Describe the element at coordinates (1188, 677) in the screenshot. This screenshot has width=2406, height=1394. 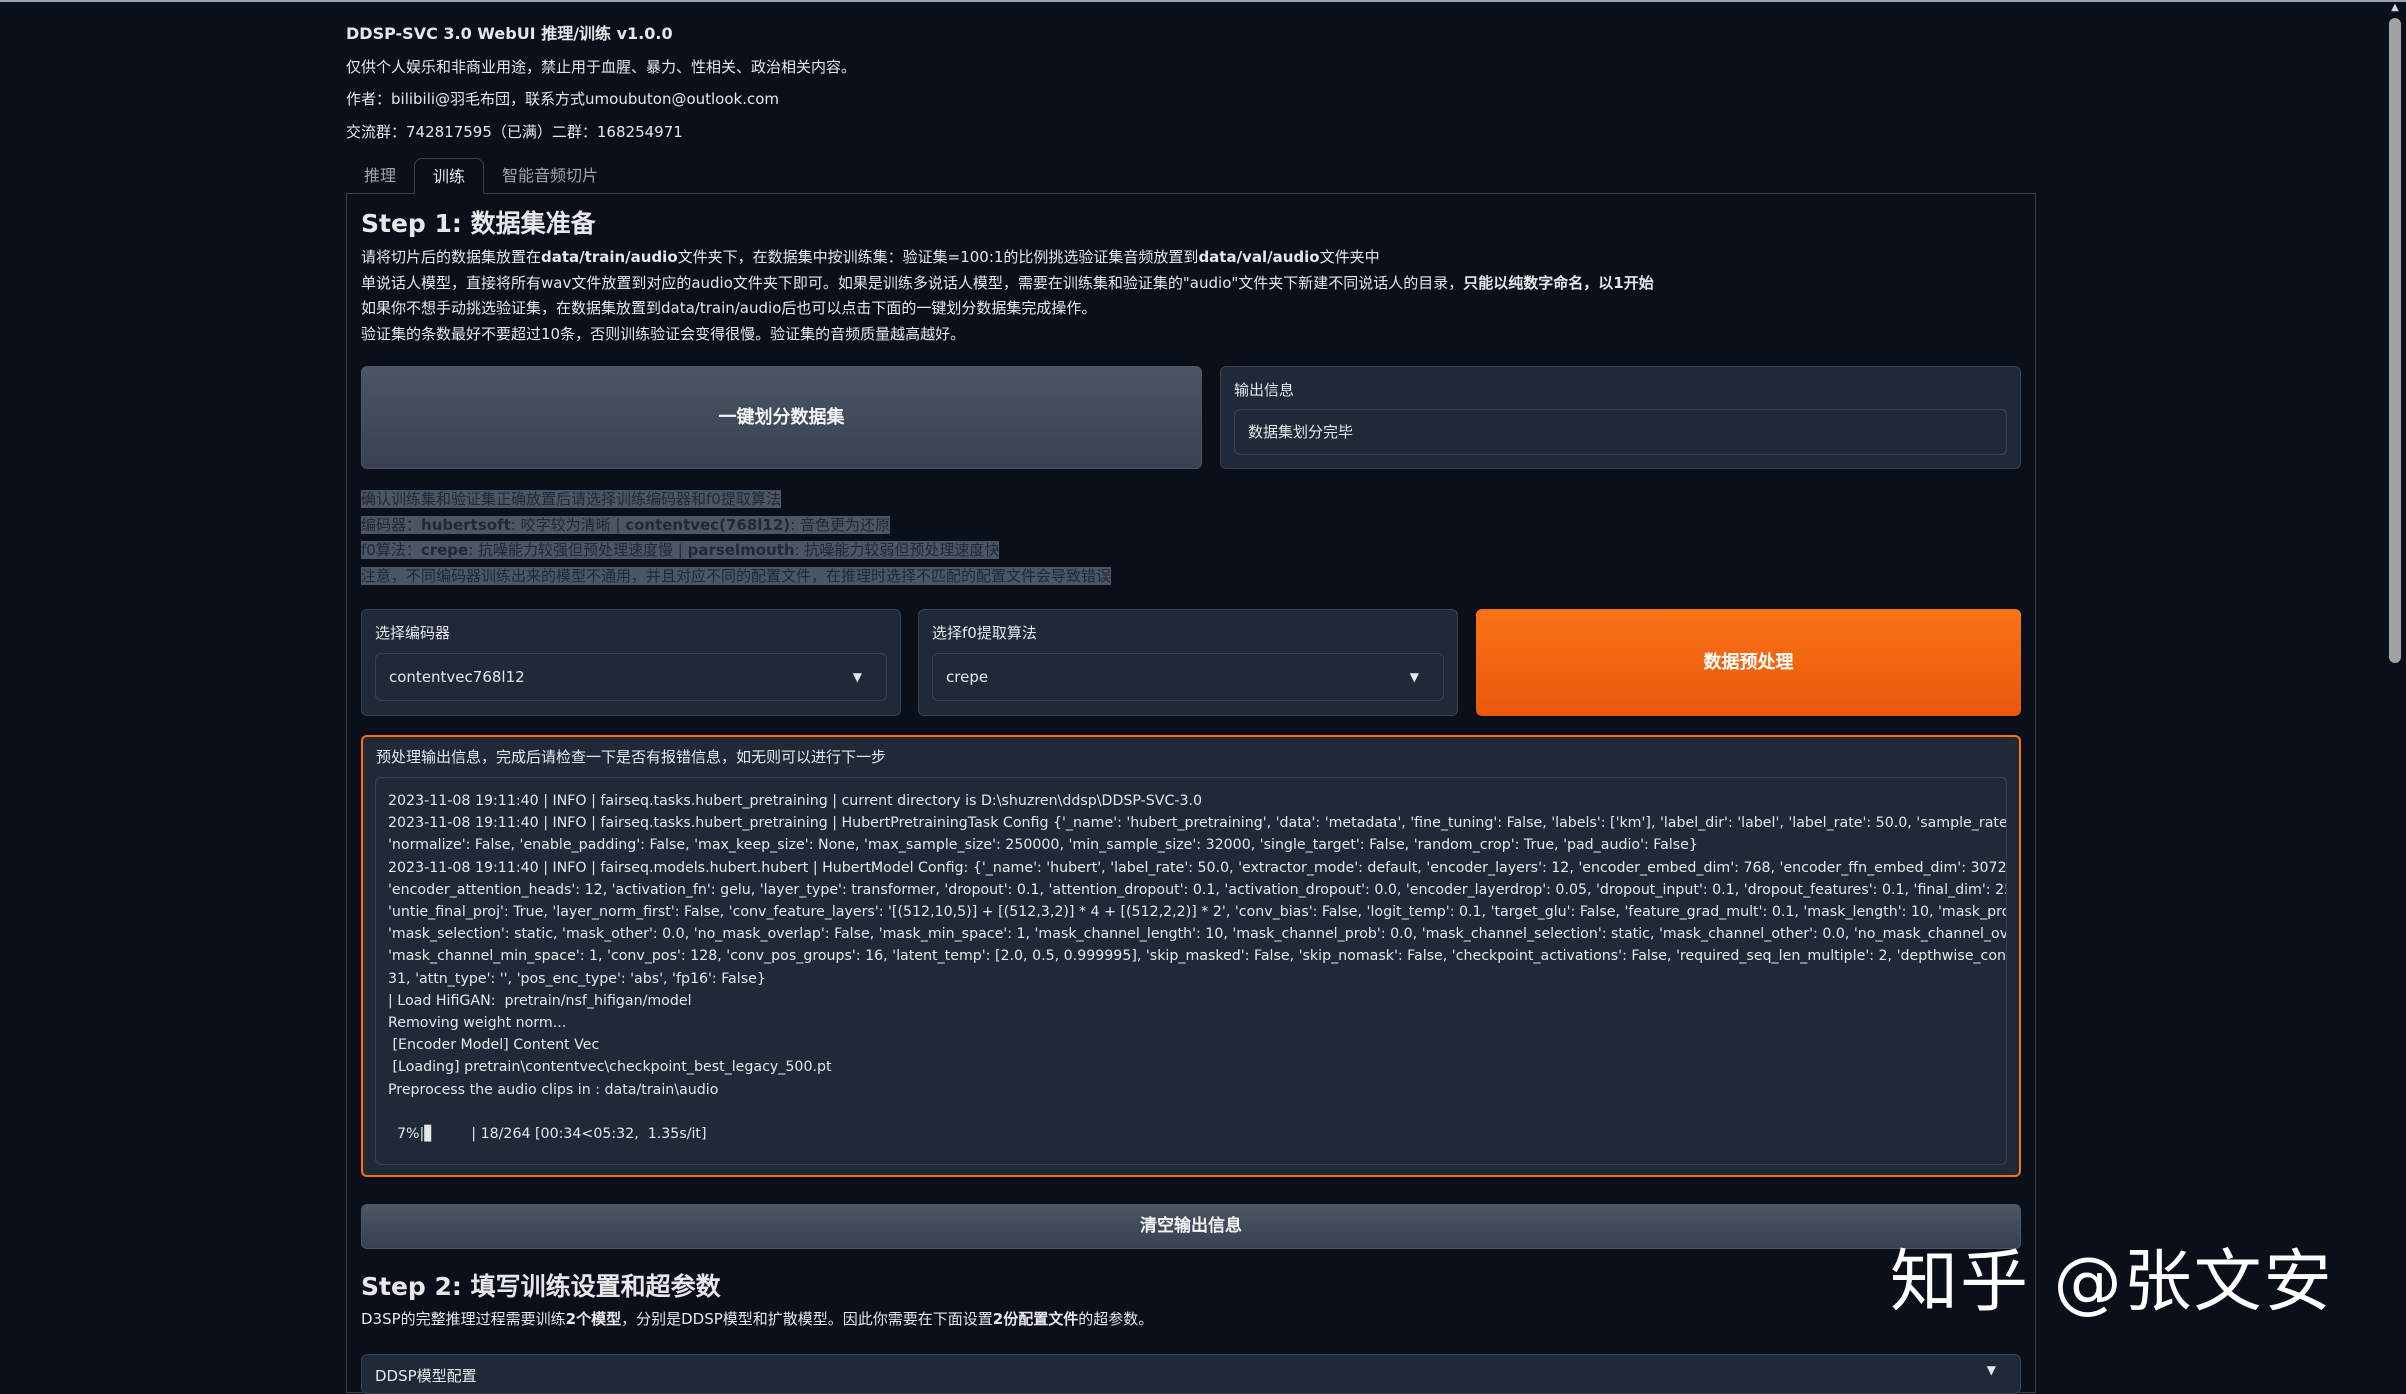
I see `f0-dropdown: crepe ▼` at that location.